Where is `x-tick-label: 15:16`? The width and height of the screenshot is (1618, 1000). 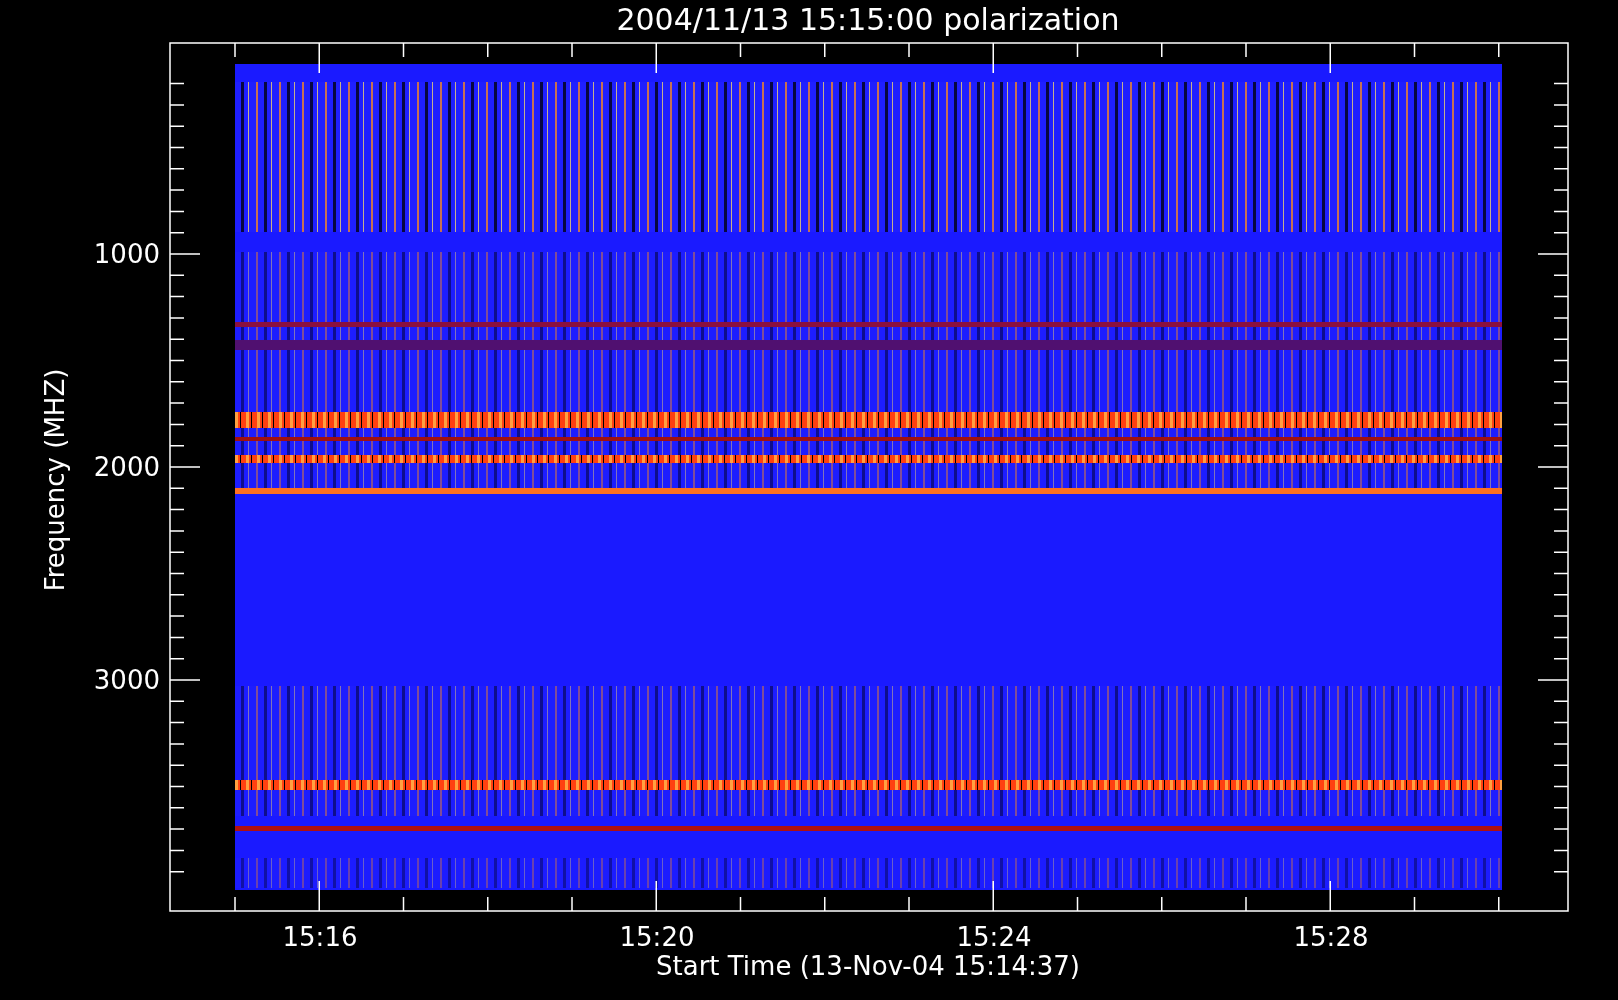 x-tick-label: 15:16 is located at coordinates (320, 937).